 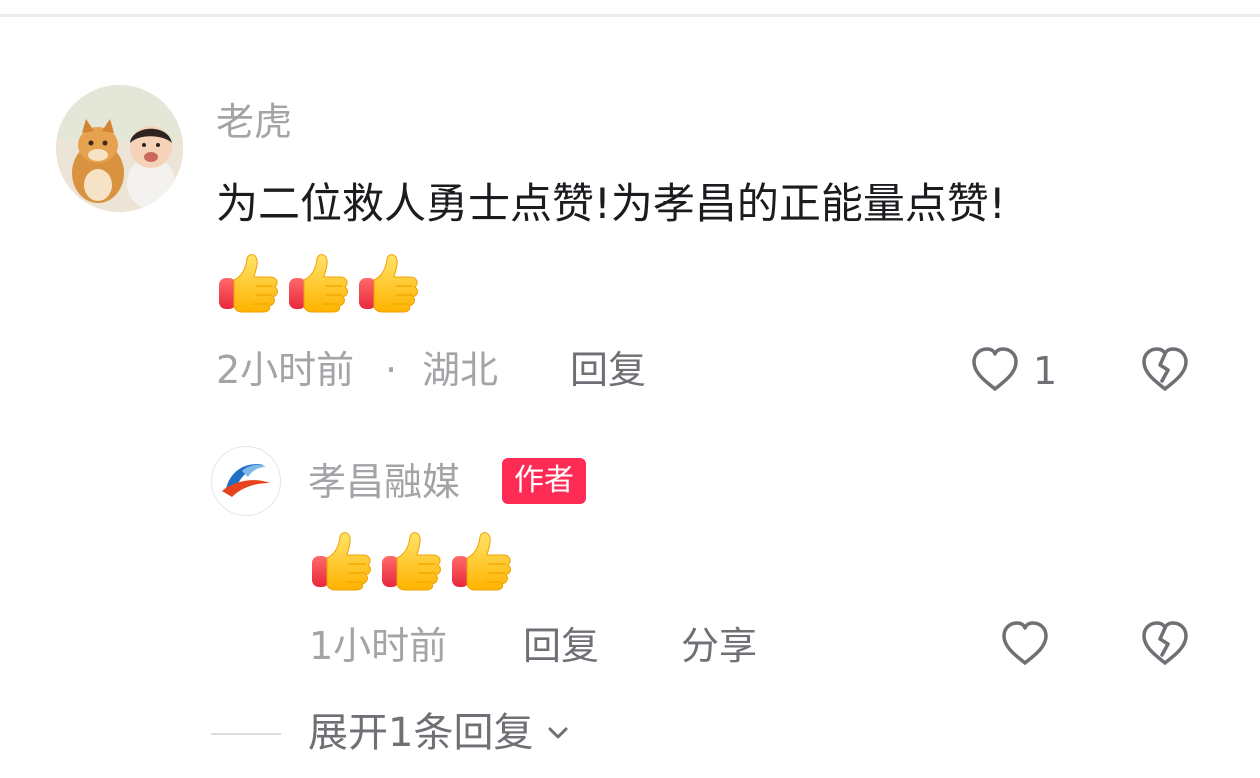 I want to click on comment-text: 为二位救人勇士点赞!为孝昌的正能量点赞!, so click(x=611, y=203).